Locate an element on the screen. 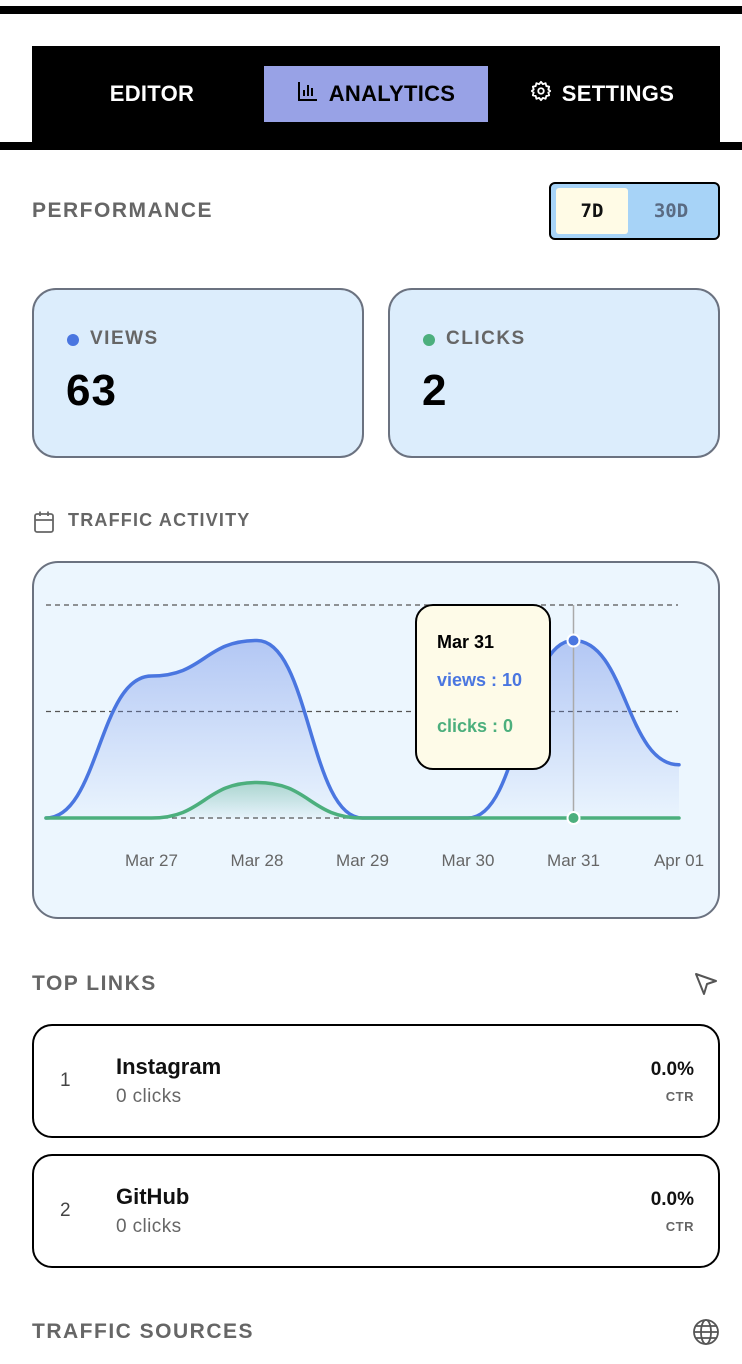 This screenshot has height=1364, width=742. range-toggle: 7D 30D is located at coordinates (634, 211).